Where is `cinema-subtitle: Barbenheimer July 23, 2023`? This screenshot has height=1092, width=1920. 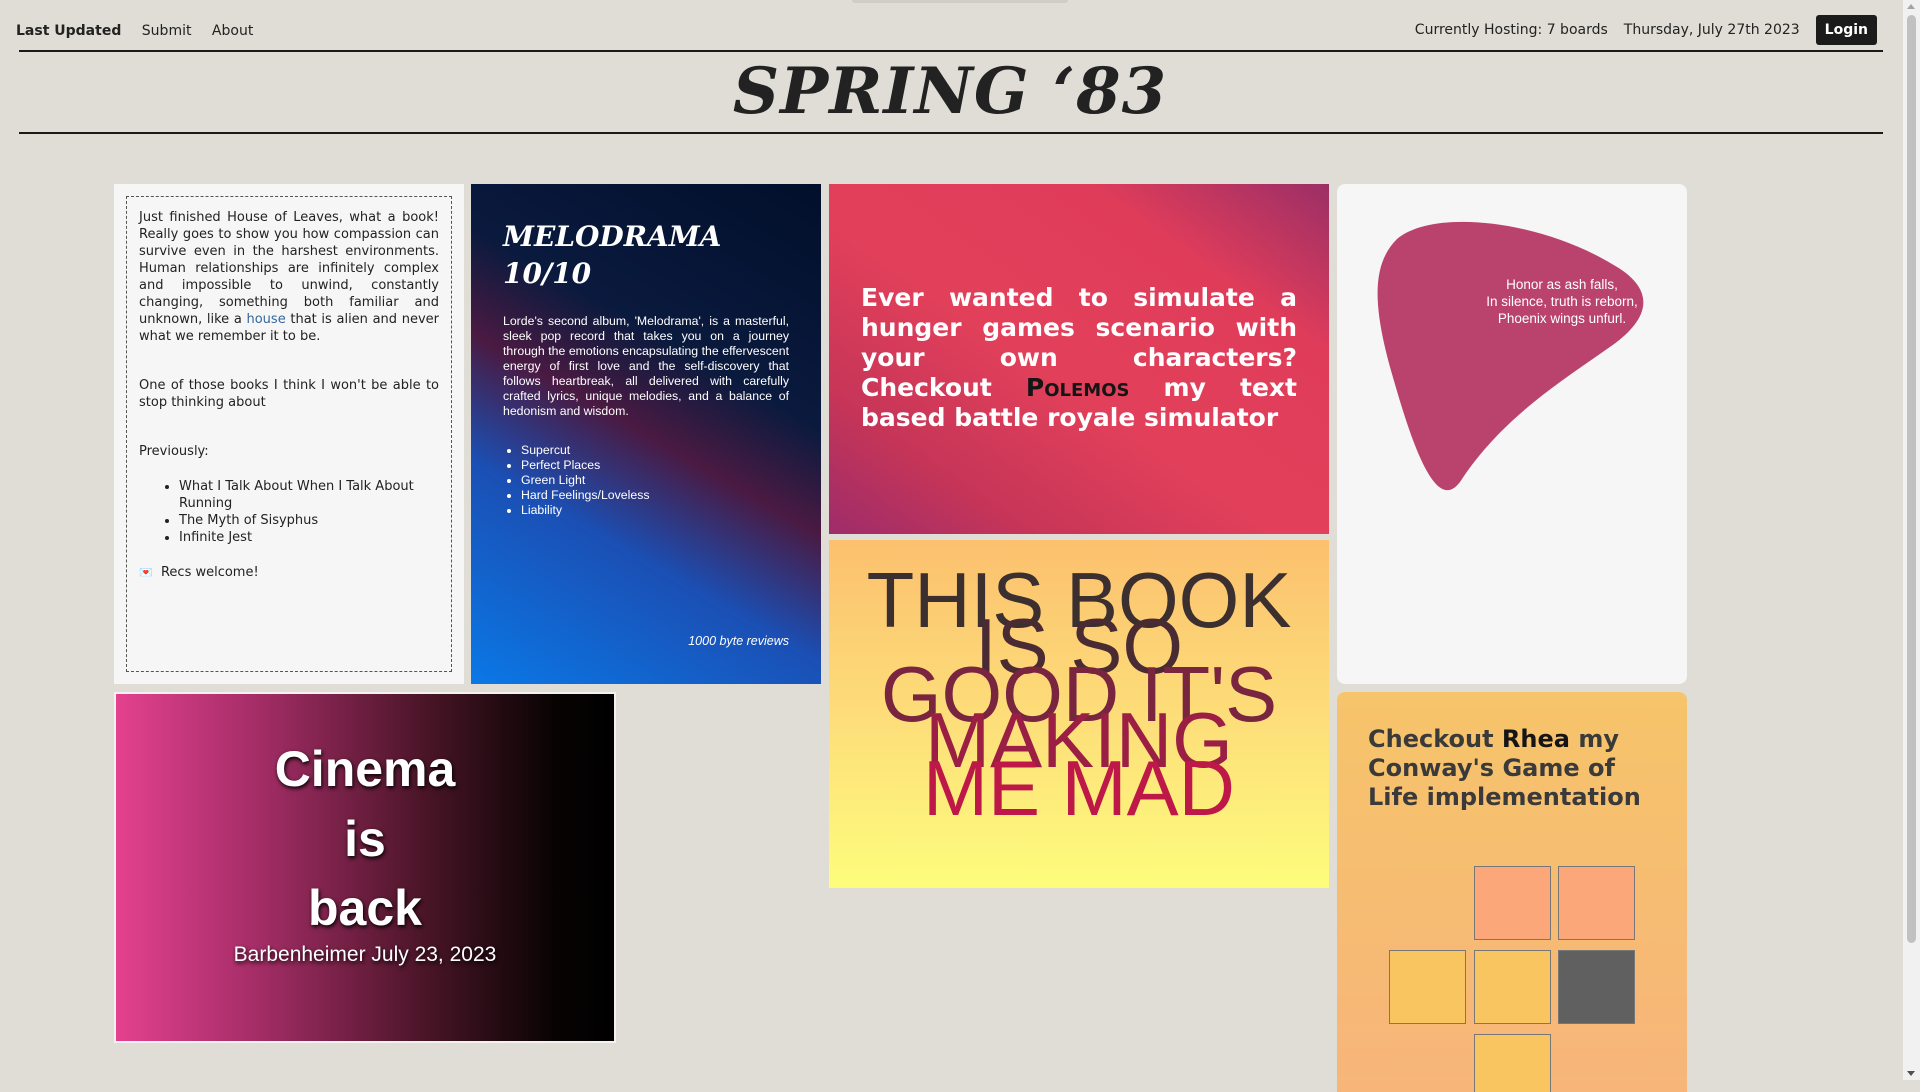 cinema-subtitle: Barbenheimer July 23, 2023 is located at coordinates (365, 954).